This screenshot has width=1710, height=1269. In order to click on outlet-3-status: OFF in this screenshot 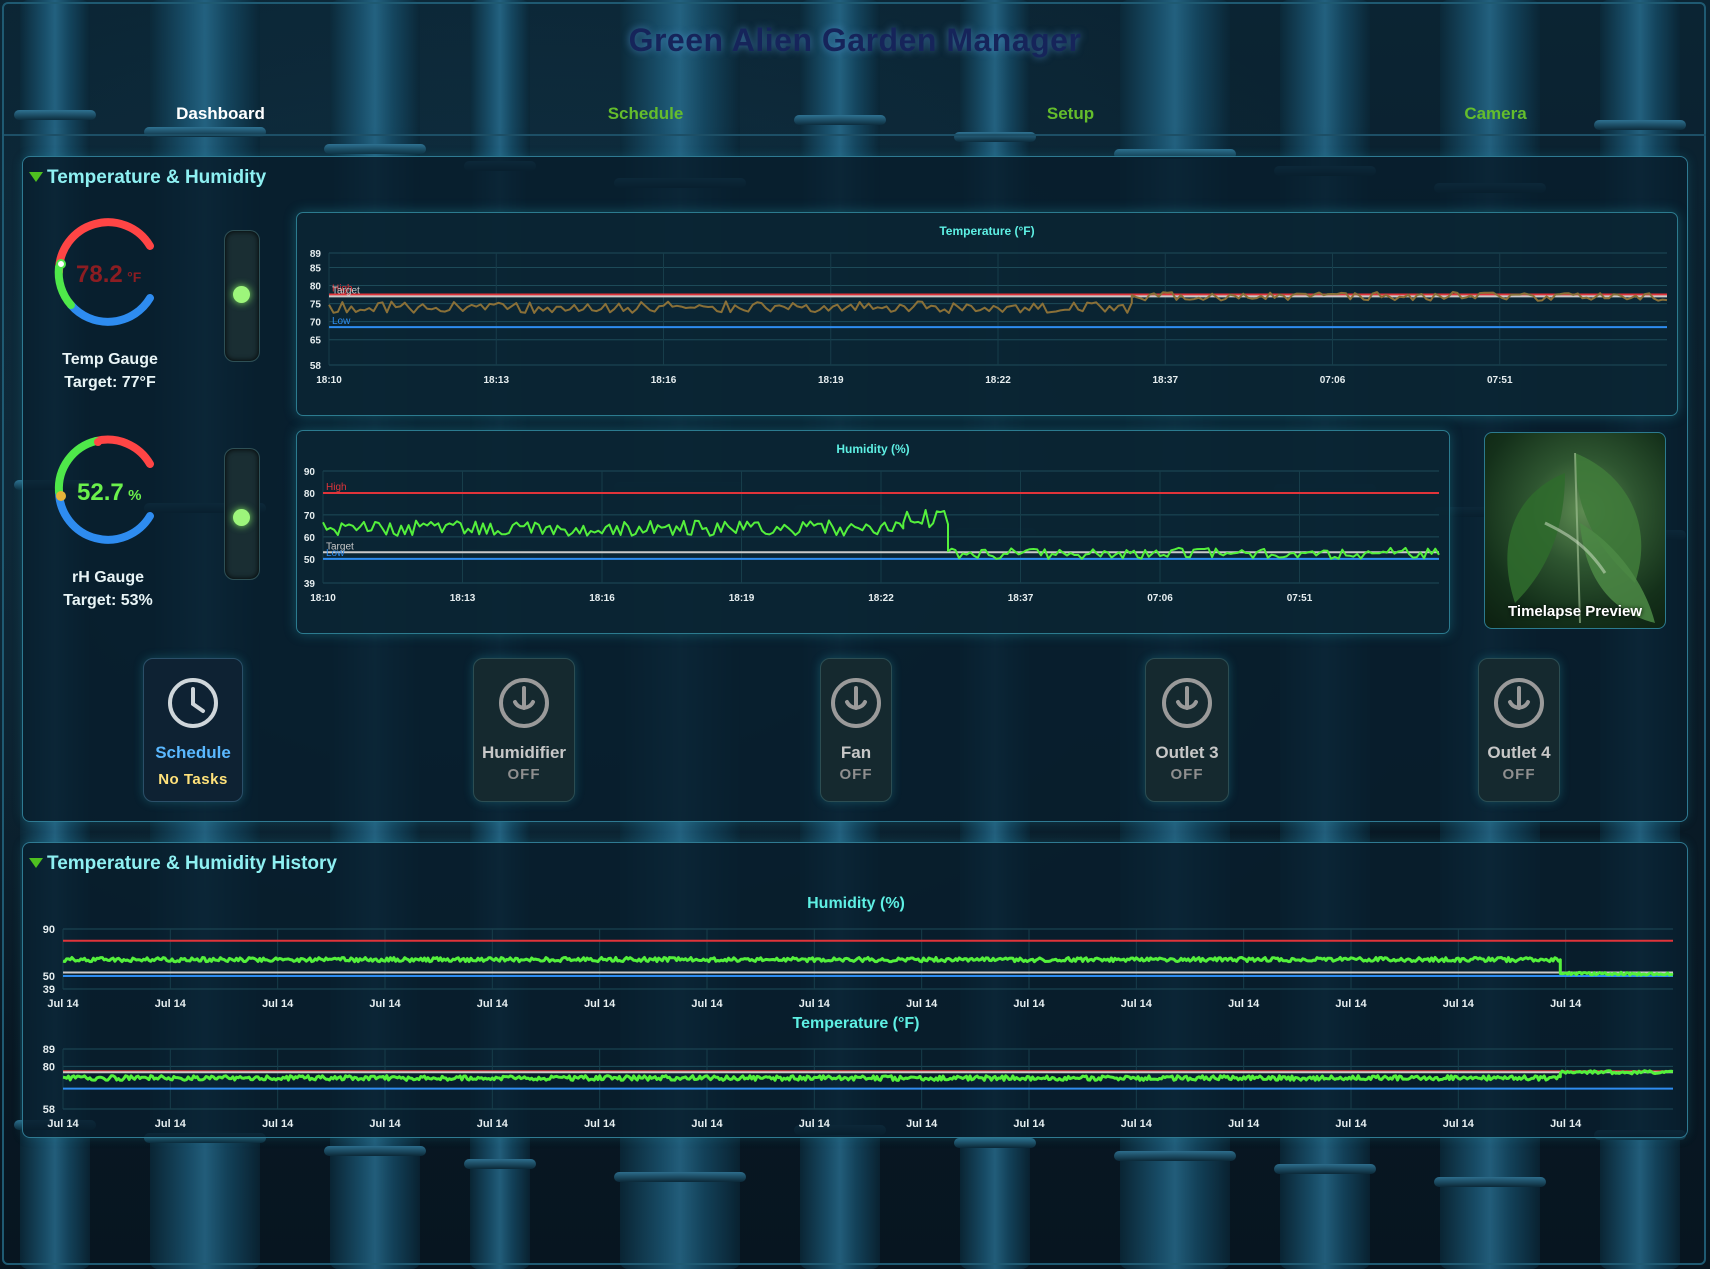, I will do `click(1187, 774)`.